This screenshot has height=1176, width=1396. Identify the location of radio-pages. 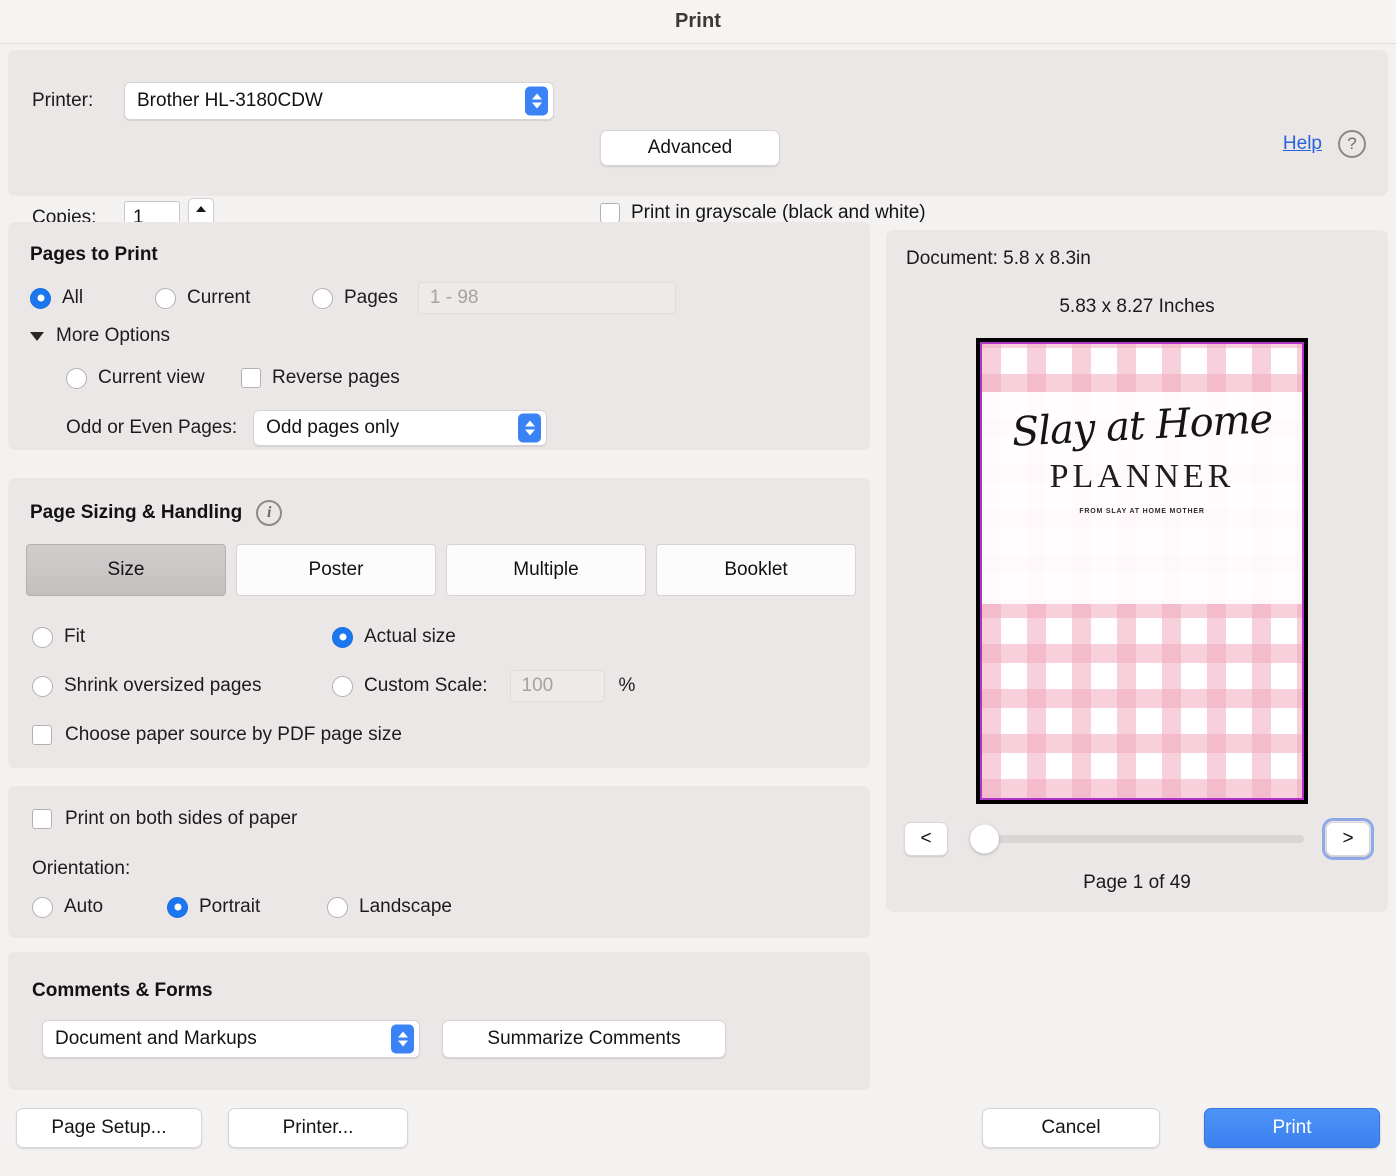
(322, 298).